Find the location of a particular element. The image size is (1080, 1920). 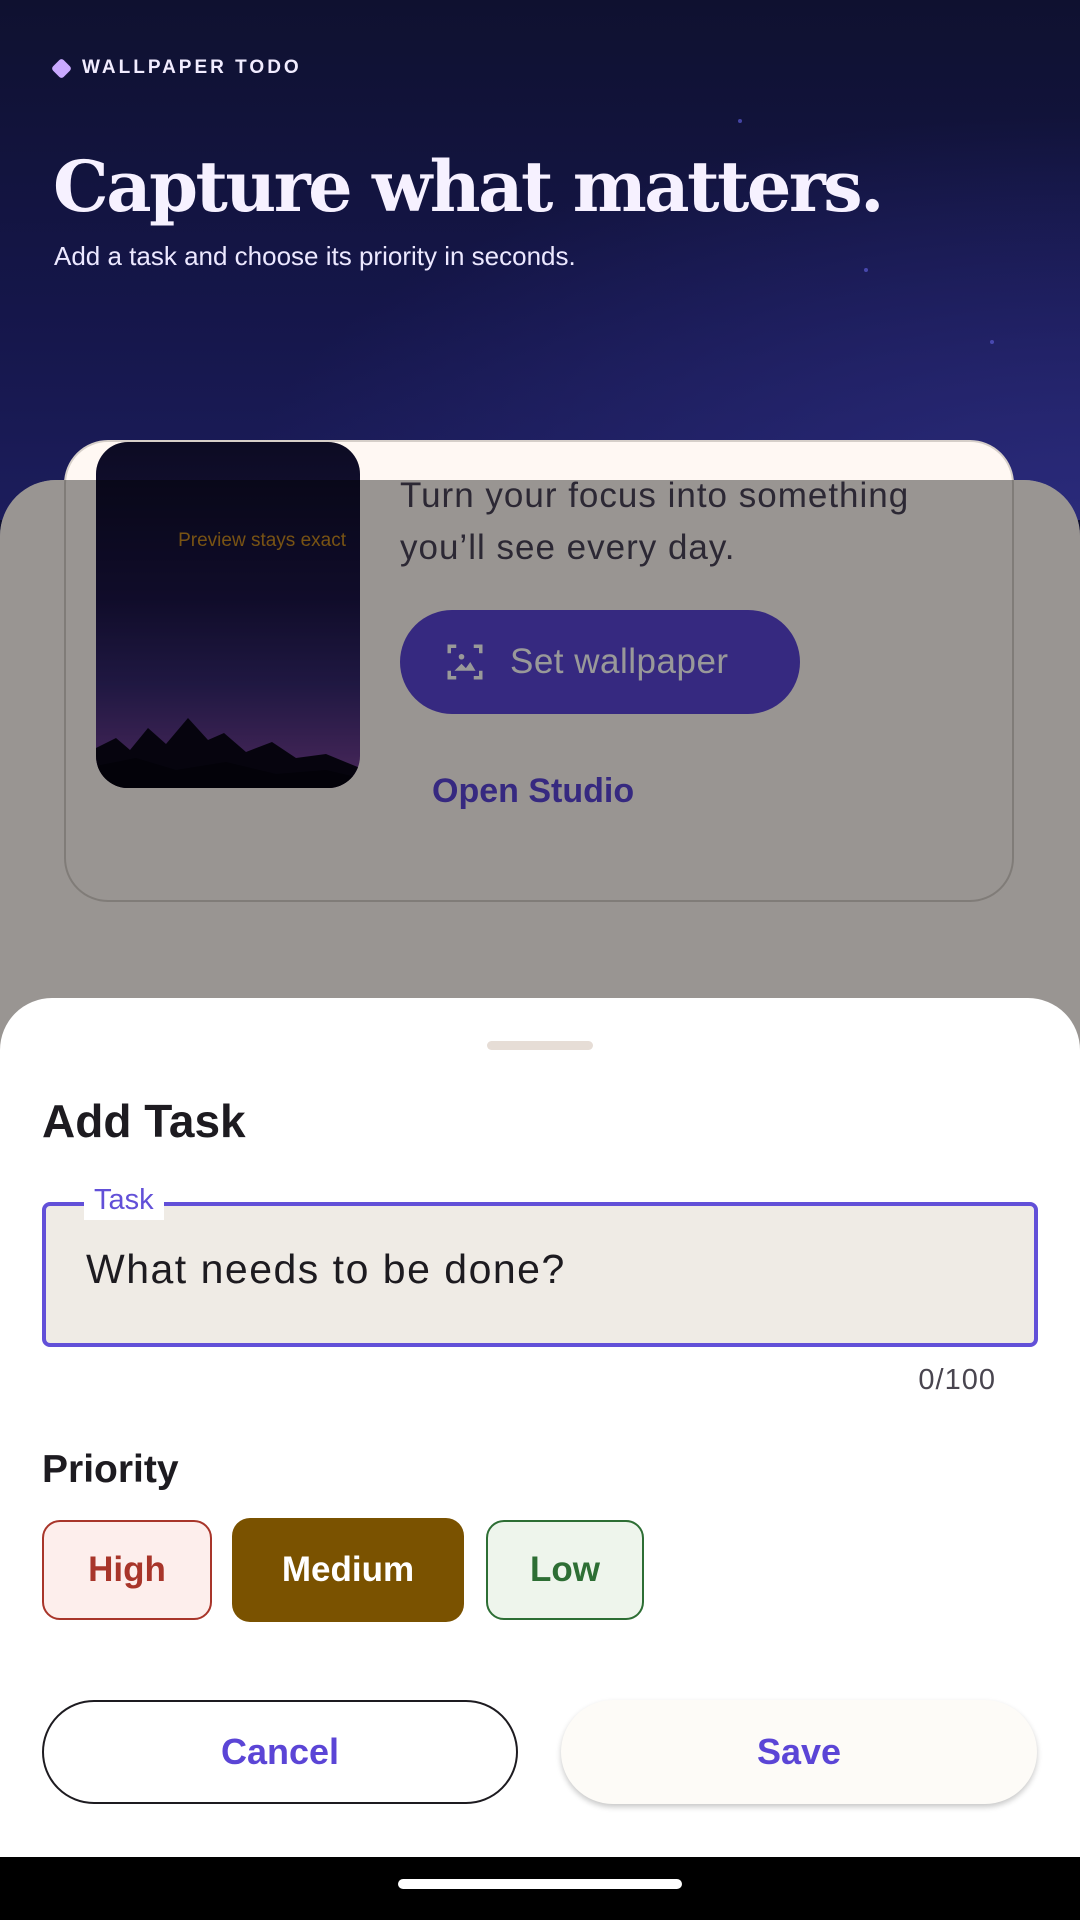

sheet-title: Add Task is located at coordinates (144, 1121).